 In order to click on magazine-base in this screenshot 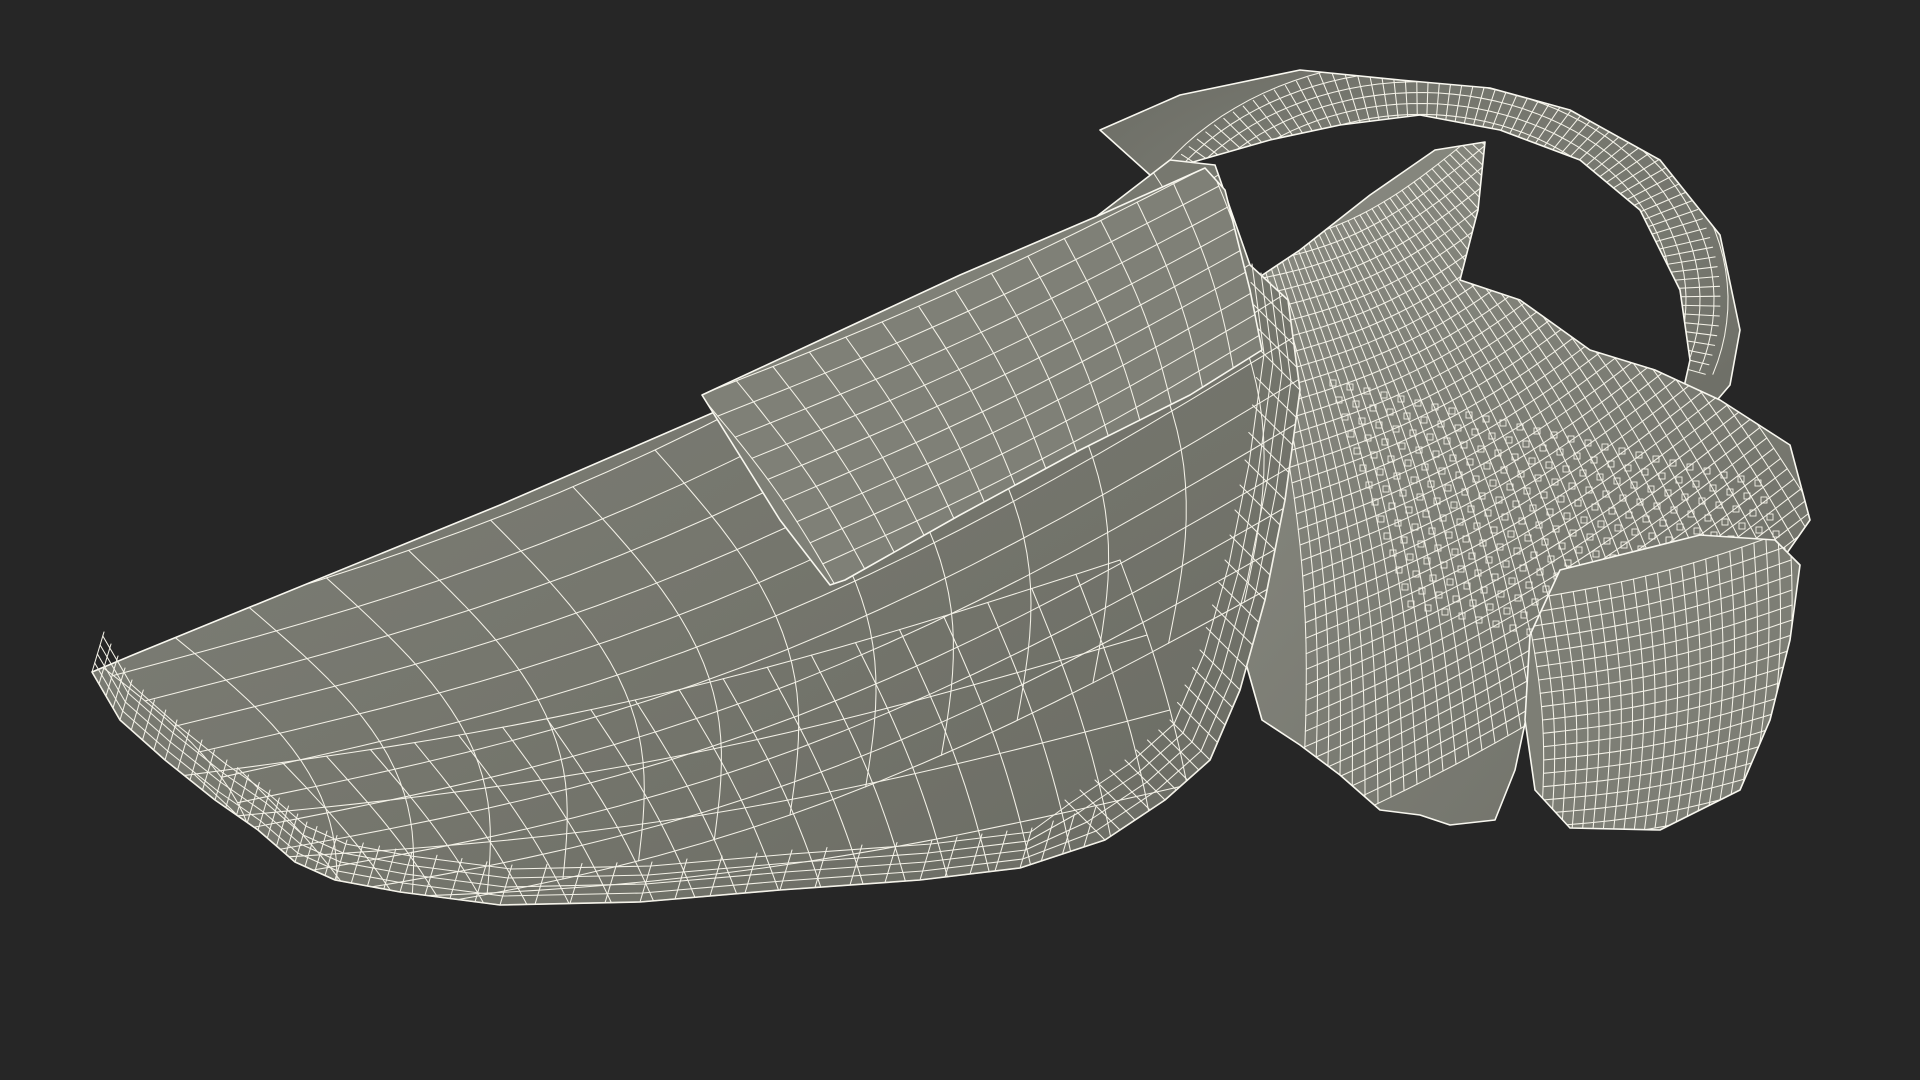, I will do `click(1662, 682)`.